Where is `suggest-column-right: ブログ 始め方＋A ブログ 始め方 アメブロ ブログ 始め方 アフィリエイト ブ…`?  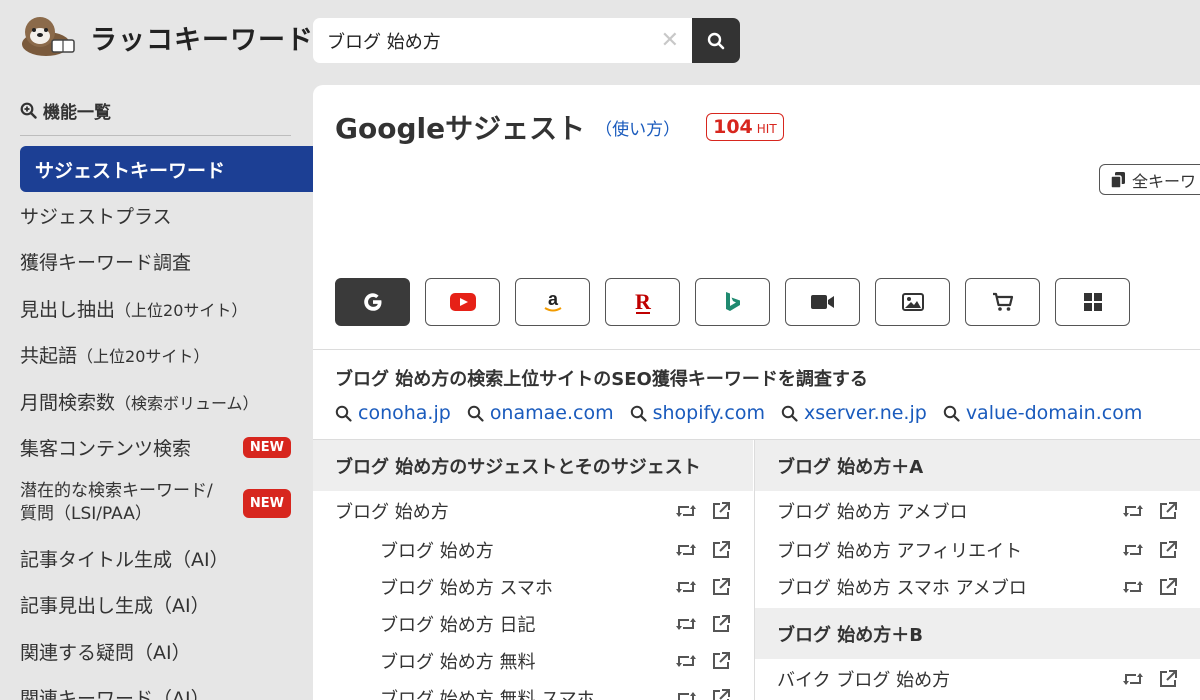
suggest-column-right: ブログ 始め方＋A ブログ 始め方 アメブロ ブログ 始め方 アフィリエイト ブ… is located at coordinates (977, 570).